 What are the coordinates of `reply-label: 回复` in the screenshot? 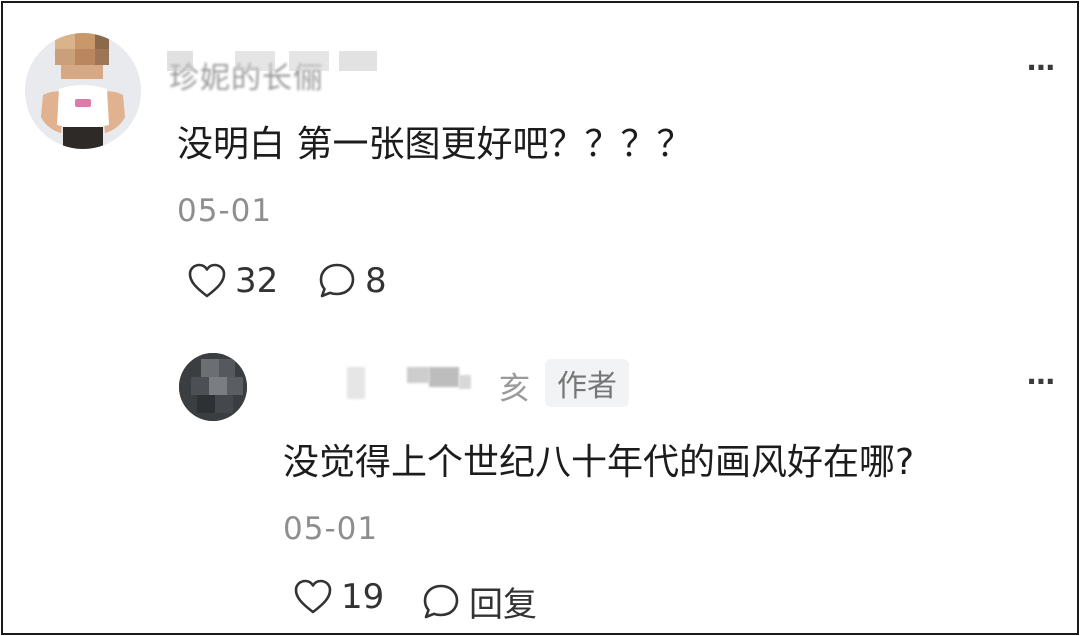 It's located at (503, 605).